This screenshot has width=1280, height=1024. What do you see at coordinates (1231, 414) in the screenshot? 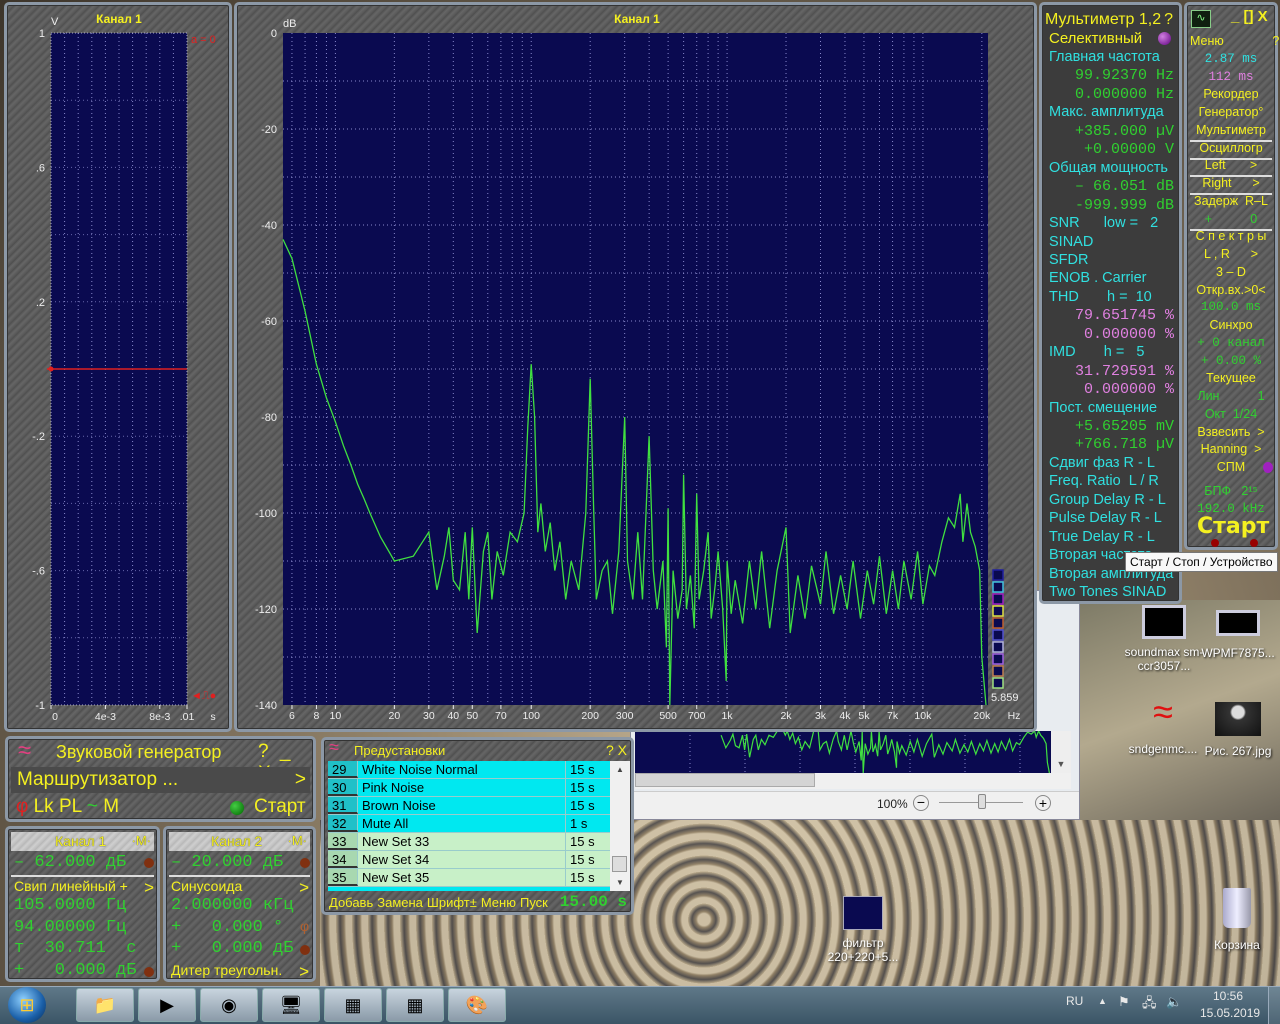
I see `menu-item: Окт 1/24` at bounding box center [1231, 414].